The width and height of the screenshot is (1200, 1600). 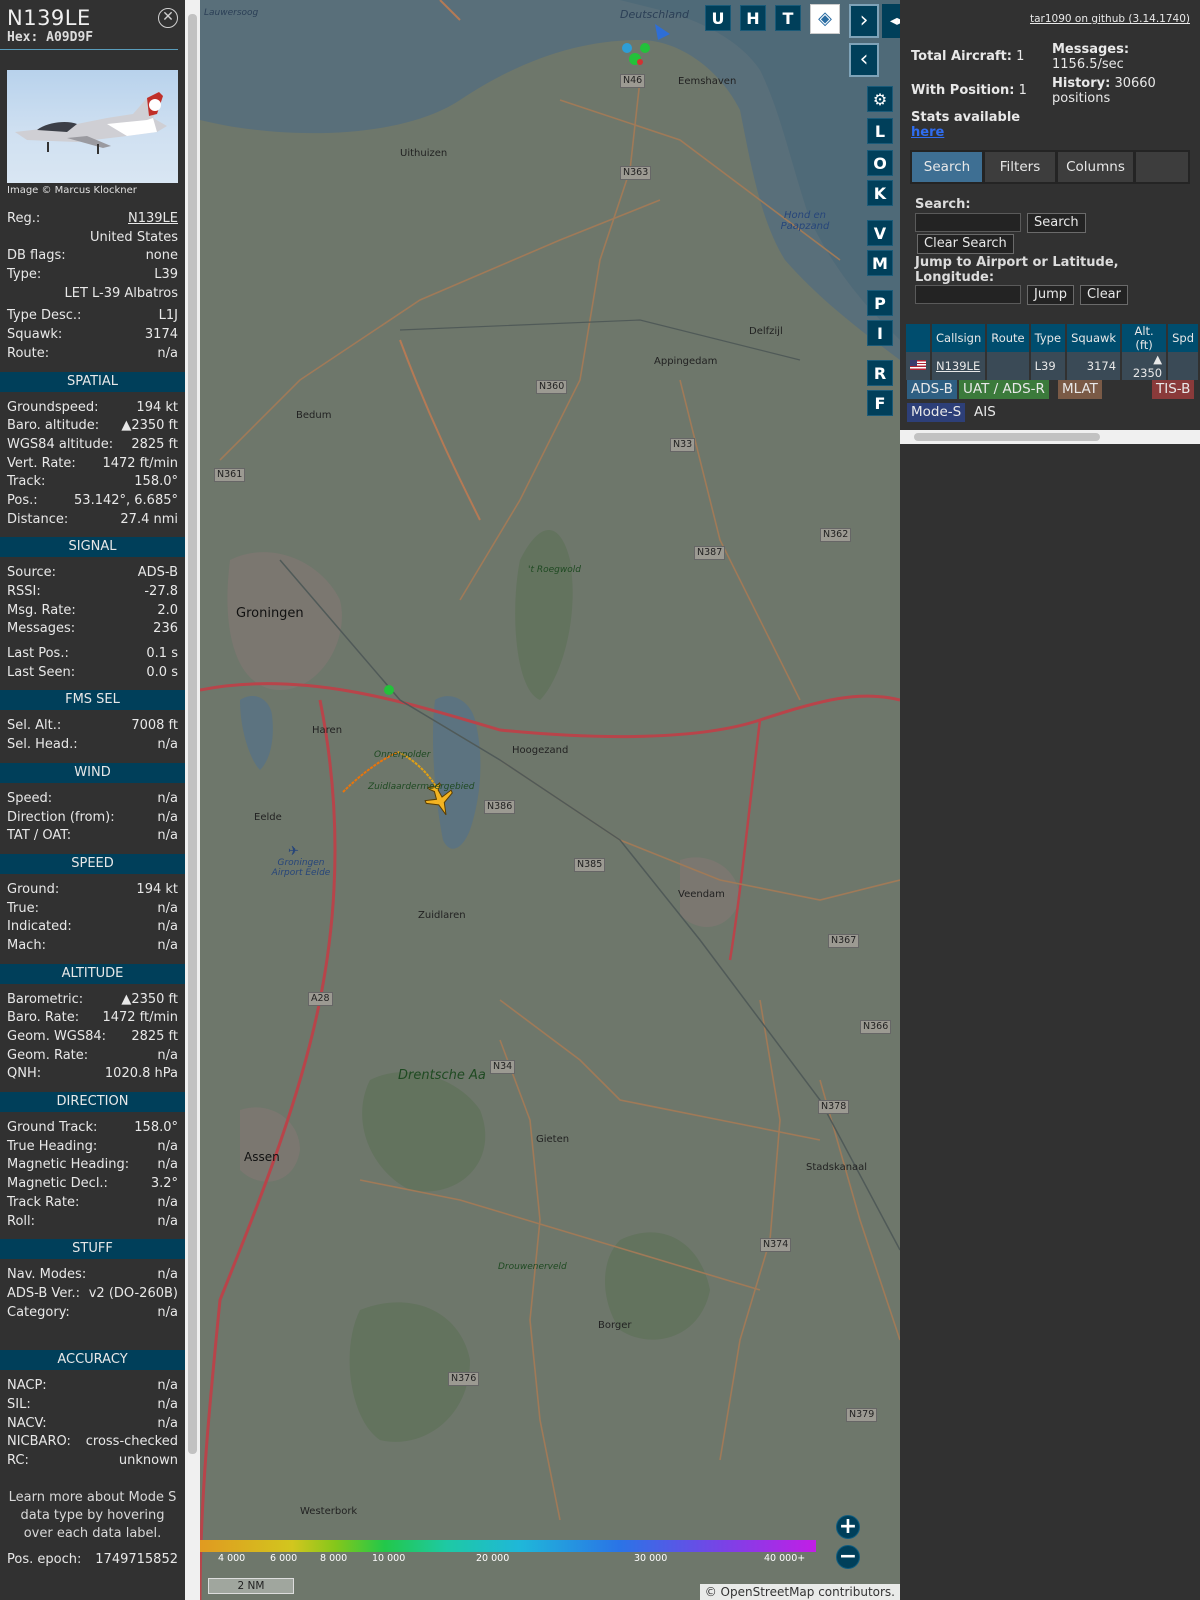 What do you see at coordinates (936, 412) in the screenshot?
I see `source-badge: Mode-S` at bounding box center [936, 412].